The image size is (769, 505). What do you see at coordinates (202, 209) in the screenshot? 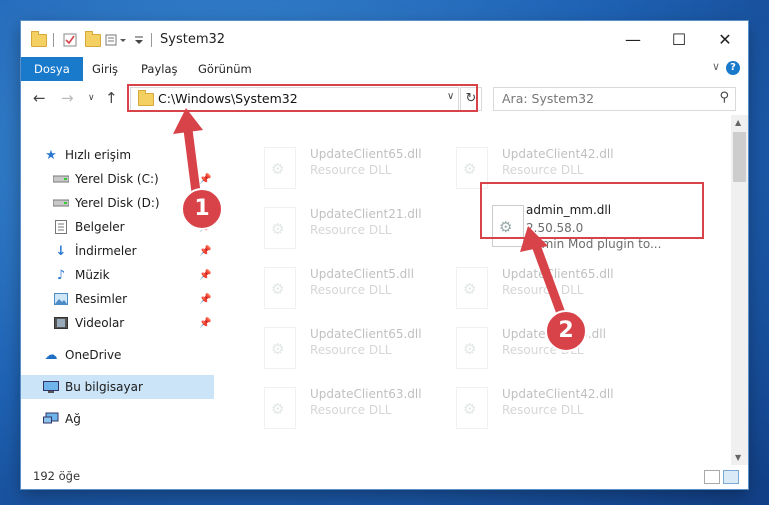
I see `callout-badge-1: 1` at bounding box center [202, 209].